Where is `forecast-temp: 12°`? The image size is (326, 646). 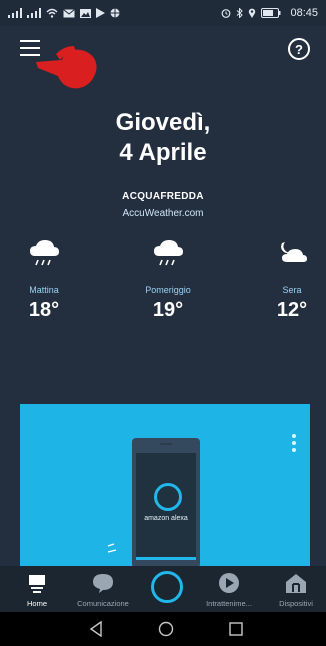
forecast-temp: 12° is located at coordinates (292, 310).